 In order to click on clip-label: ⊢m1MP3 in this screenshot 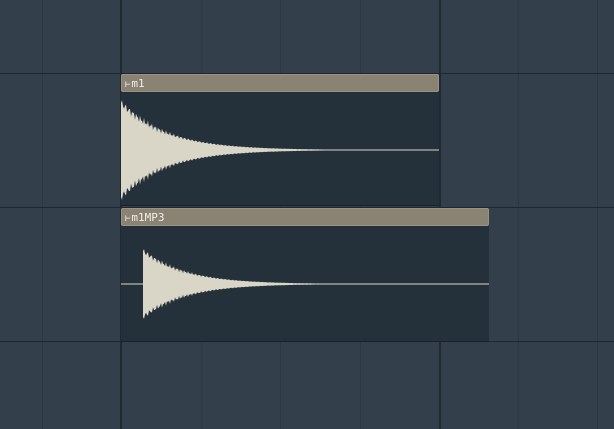, I will do `click(145, 218)`.